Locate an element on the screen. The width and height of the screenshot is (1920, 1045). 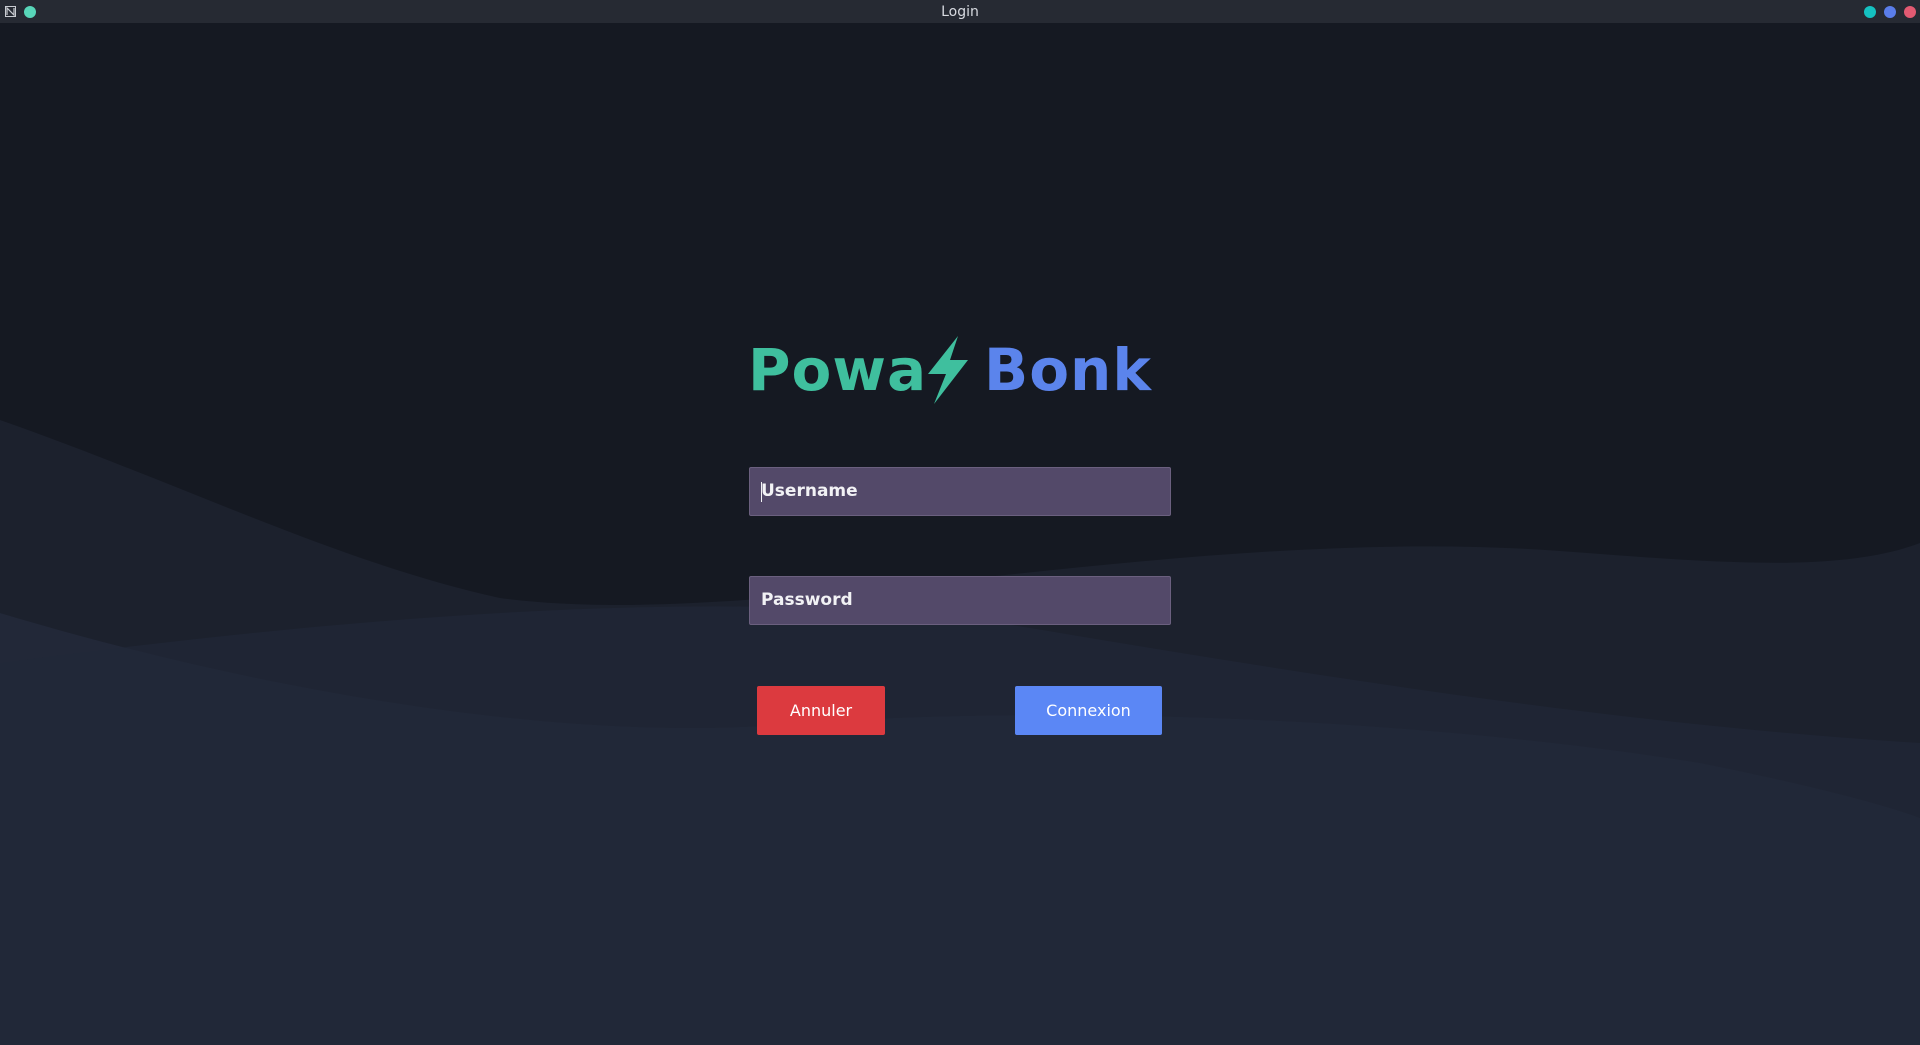
logo-text-powa: Powa is located at coordinates (838, 370).